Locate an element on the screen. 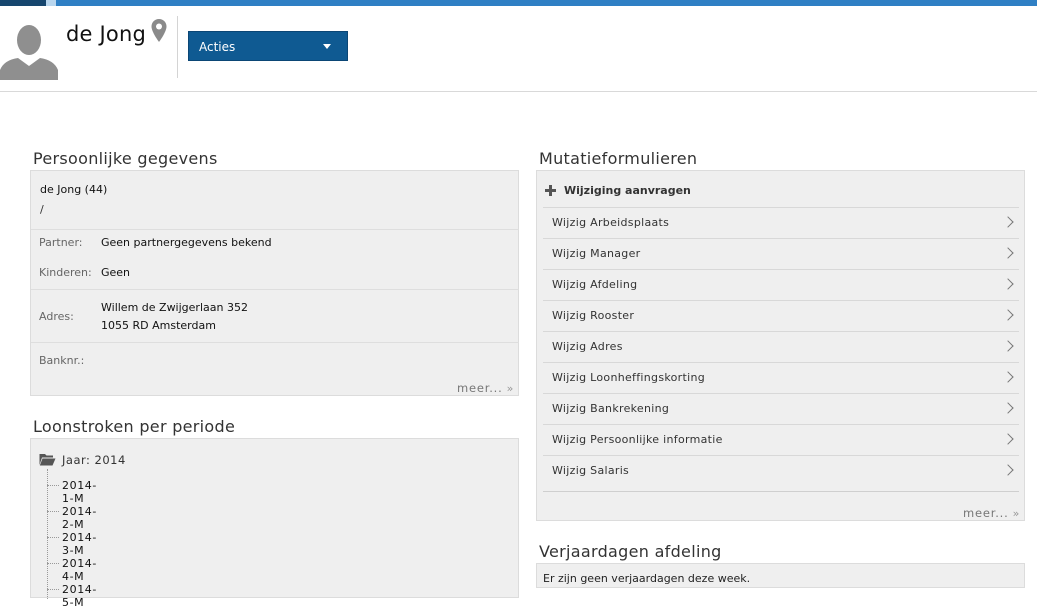 Image resolution: width=1037 pixels, height=609 pixels. tree-jaar-2014: Jaar: 2014 is located at coordinates (94, 460).